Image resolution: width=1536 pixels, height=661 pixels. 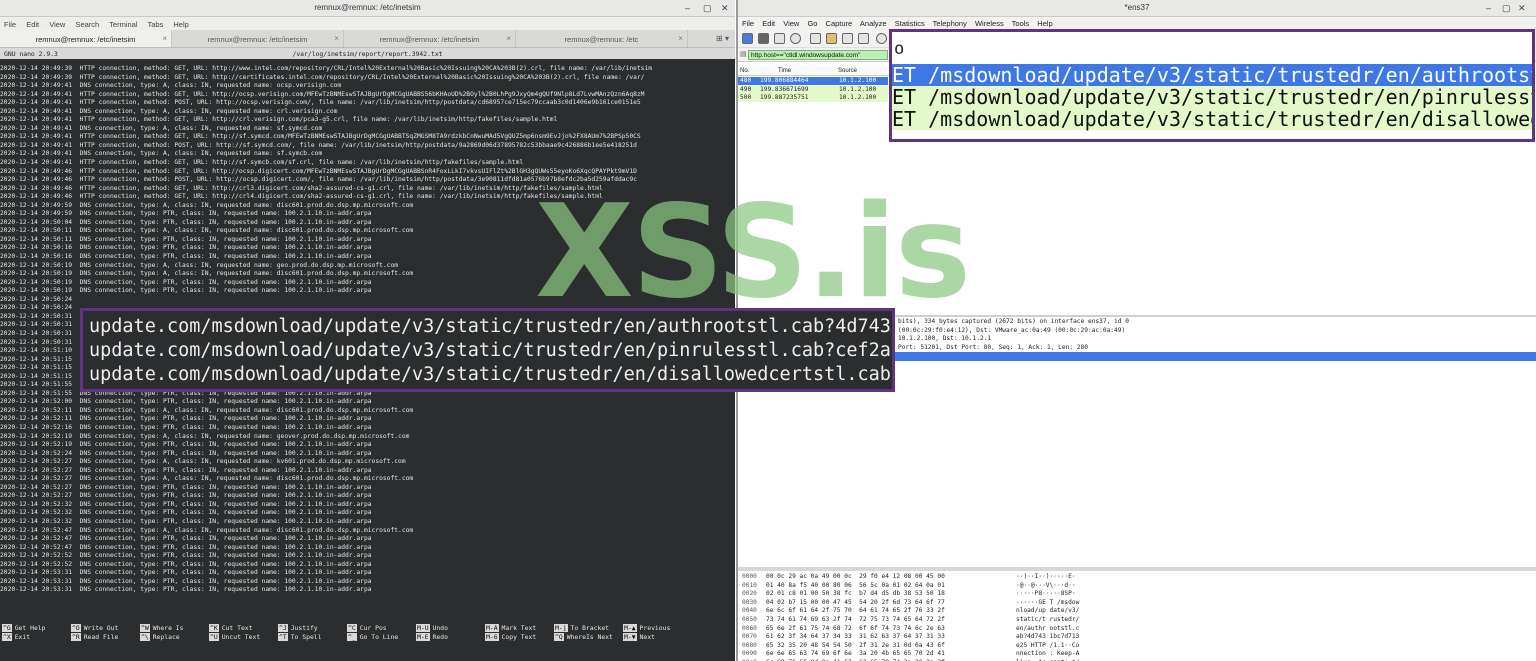 I want to click on hex-ascii: e25 HTTP /1.1··Co, so click(x=1048, y=645).